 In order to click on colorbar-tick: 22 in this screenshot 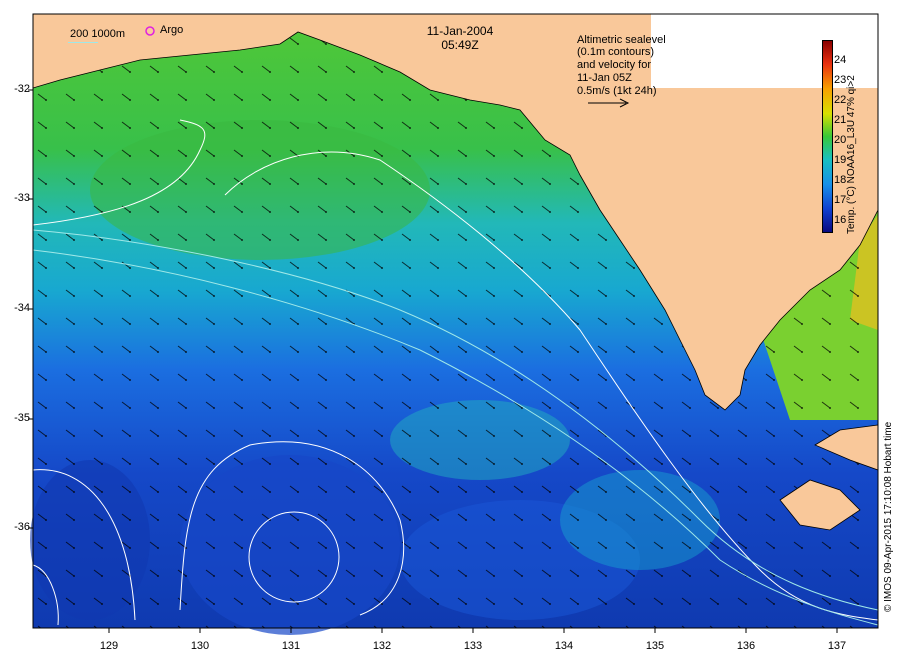, I will do `click(840, 100)`.